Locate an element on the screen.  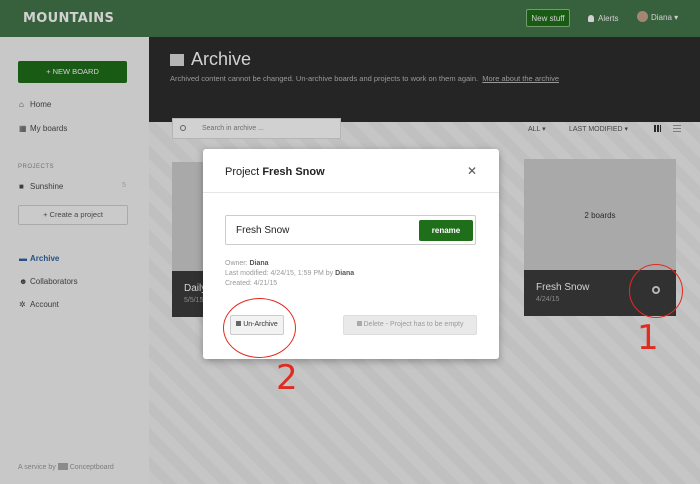
modified-by: Diana is located at coordinates (345, 273).